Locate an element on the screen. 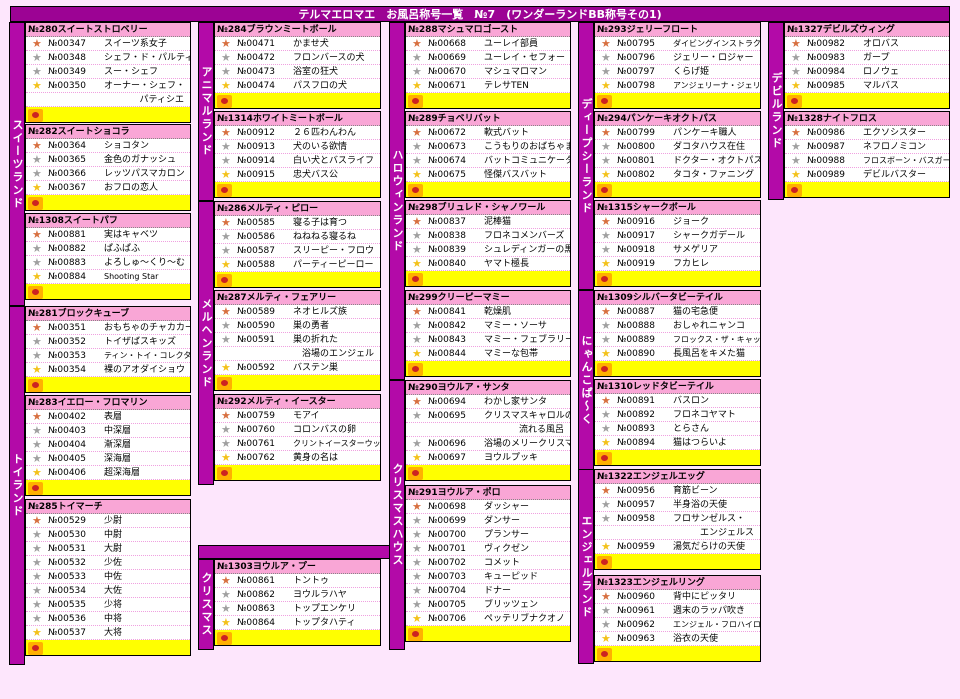 This screenshot has height=699, width=960. title-name: トップタハティ is located at coordinates (324, 623).